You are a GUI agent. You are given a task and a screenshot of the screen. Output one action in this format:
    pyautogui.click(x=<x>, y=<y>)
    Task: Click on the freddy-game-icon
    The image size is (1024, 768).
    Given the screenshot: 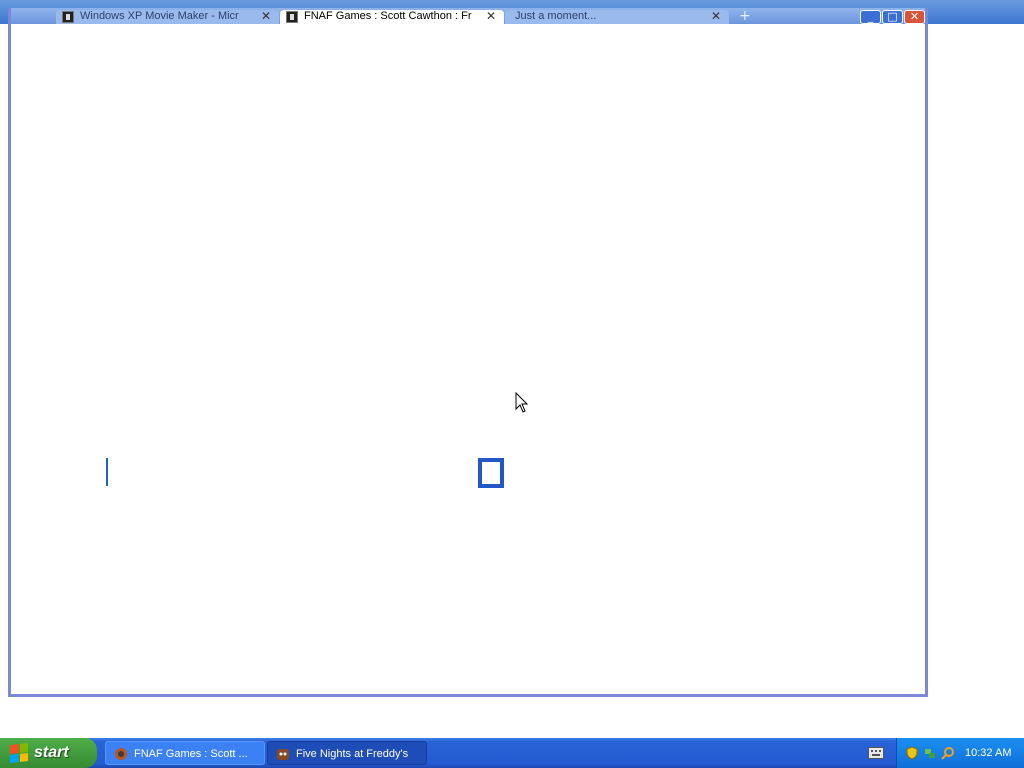 What is the action you would take?
    pyautogui.click(x=283, y=754)
    